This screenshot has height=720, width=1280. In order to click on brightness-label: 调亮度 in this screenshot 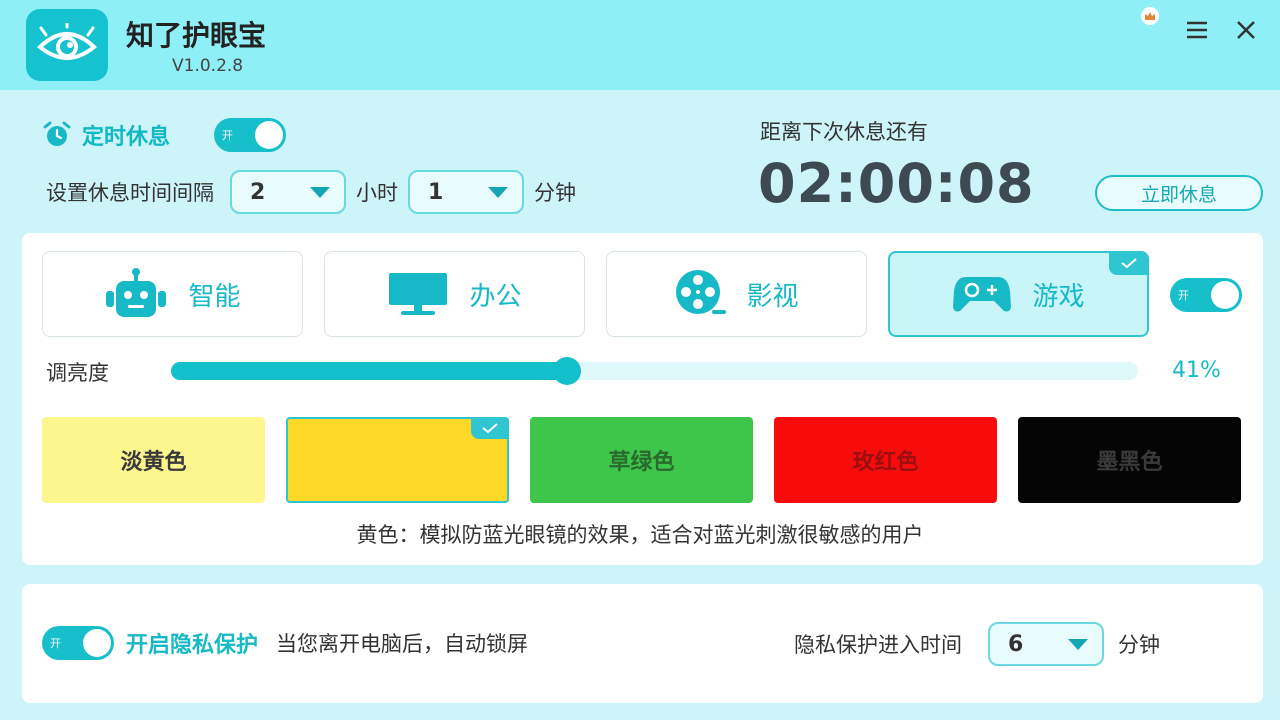, I will do `click(77, 373)`.